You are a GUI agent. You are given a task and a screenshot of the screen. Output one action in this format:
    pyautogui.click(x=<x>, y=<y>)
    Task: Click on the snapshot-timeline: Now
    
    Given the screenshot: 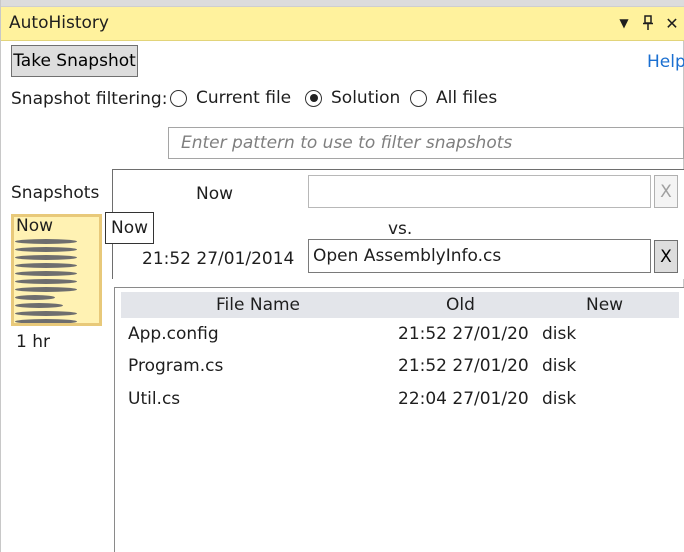 What is the action you would take?
    pyautogui.click(x=56, y=270)
    